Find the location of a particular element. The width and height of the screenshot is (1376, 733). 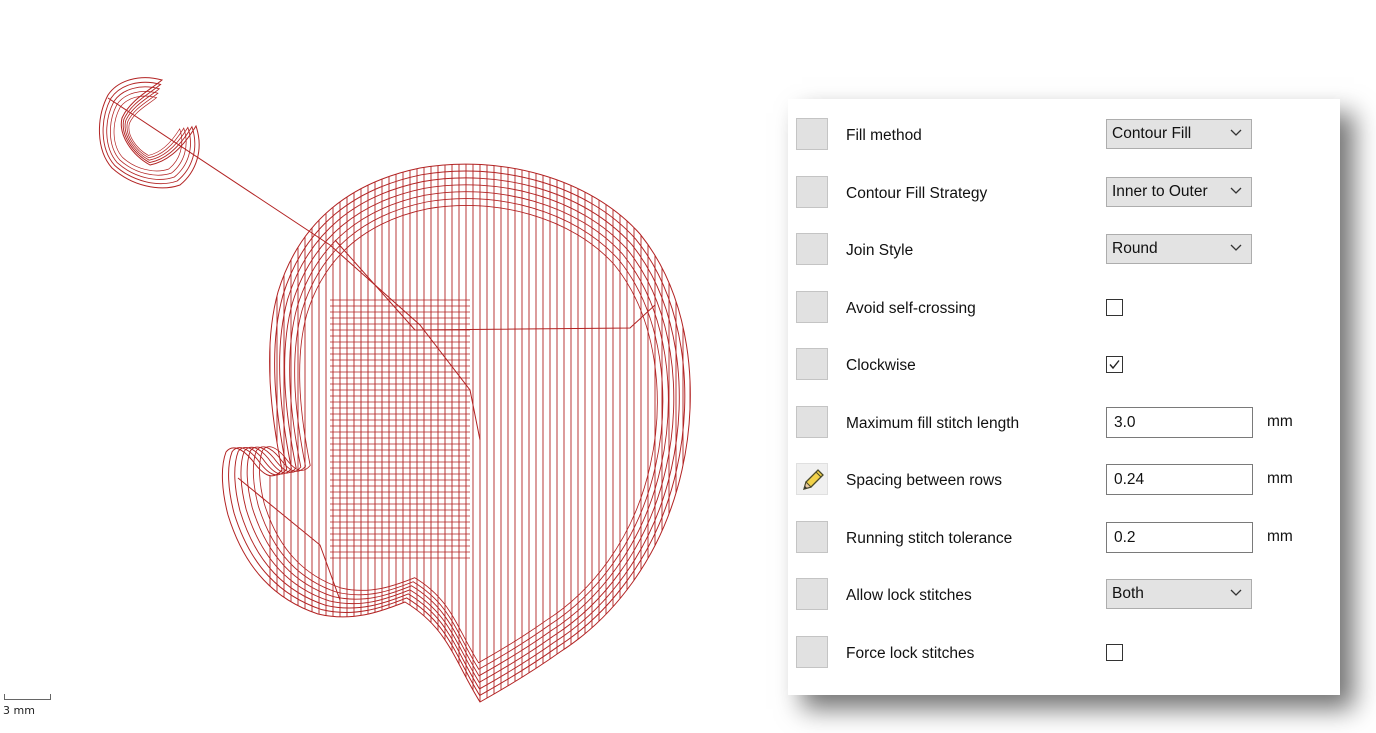

clockwise-checkbox is located at coordinates (1114, 364).